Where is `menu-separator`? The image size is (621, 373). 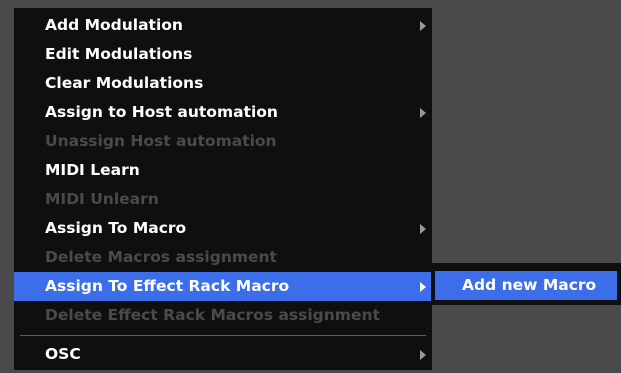 menu-separator is located at coordinates (223, 335).